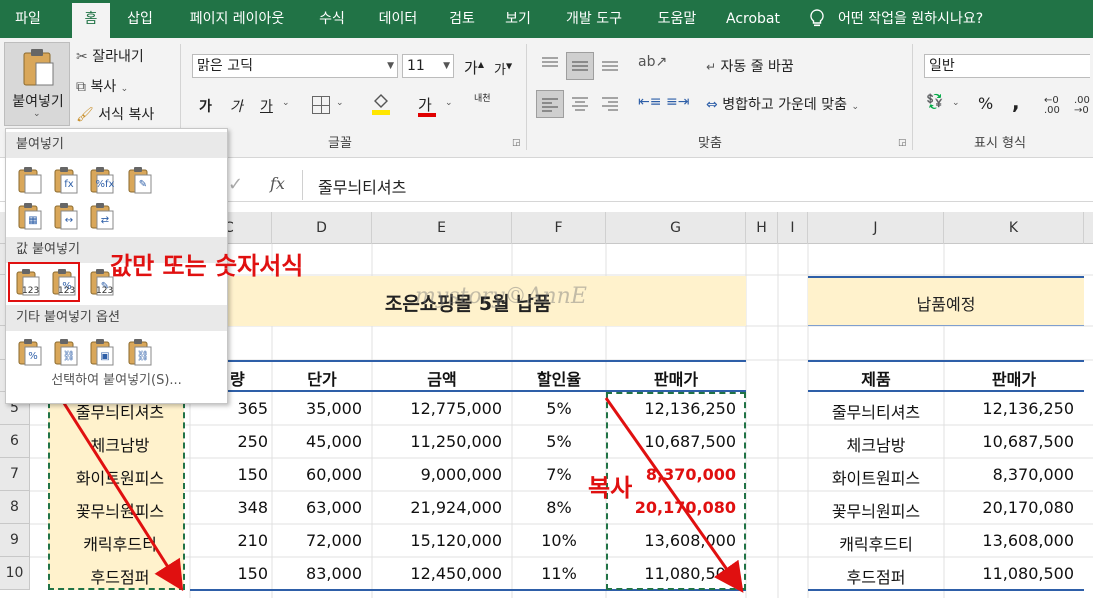 The width and height of the screenshot is (1093, 598). What do you see at coordinates (610, 488) in the screenshot?
I see `copy-callout: 복사` at bounding box center [610, 488].